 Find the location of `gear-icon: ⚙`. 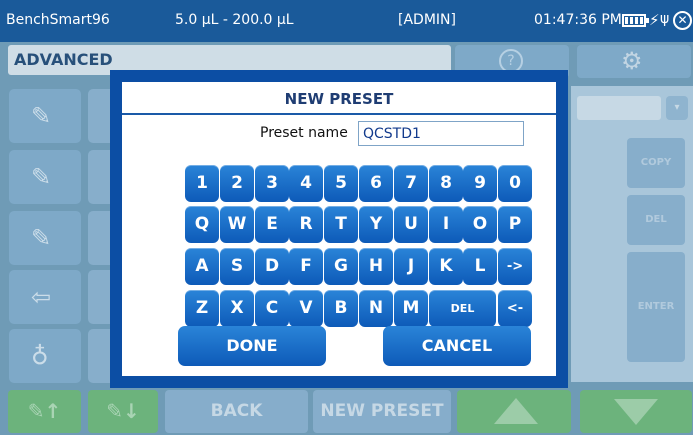

gear-icon: ⚙ is located at coordinates (632, 61).